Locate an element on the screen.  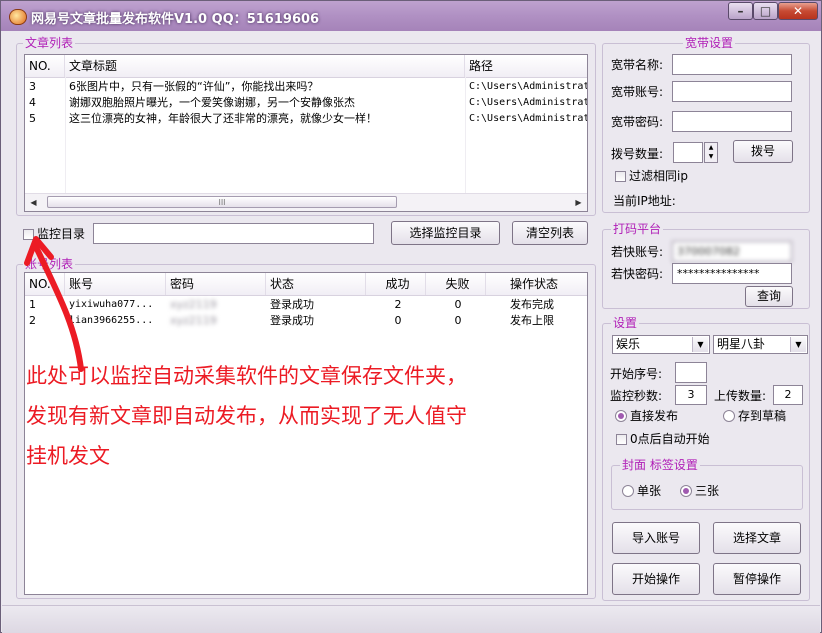
column-header-success: 成功 is located at coordinates (396, 284).